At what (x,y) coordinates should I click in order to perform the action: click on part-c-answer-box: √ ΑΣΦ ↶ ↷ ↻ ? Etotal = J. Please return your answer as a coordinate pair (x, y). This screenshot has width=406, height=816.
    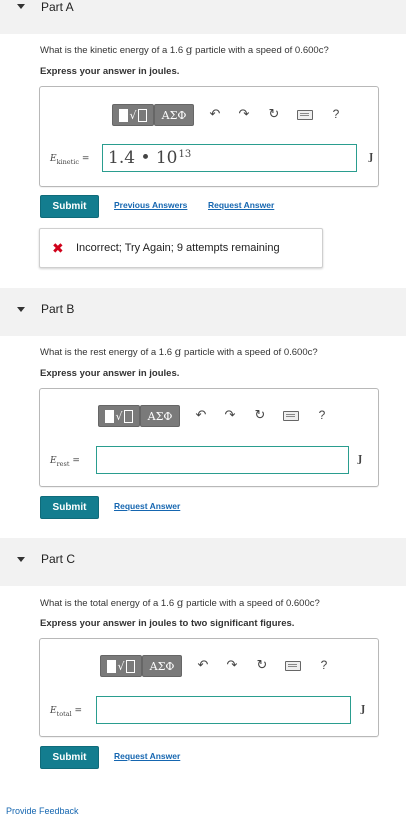
    Looking at the image, I should click on (209, 687).